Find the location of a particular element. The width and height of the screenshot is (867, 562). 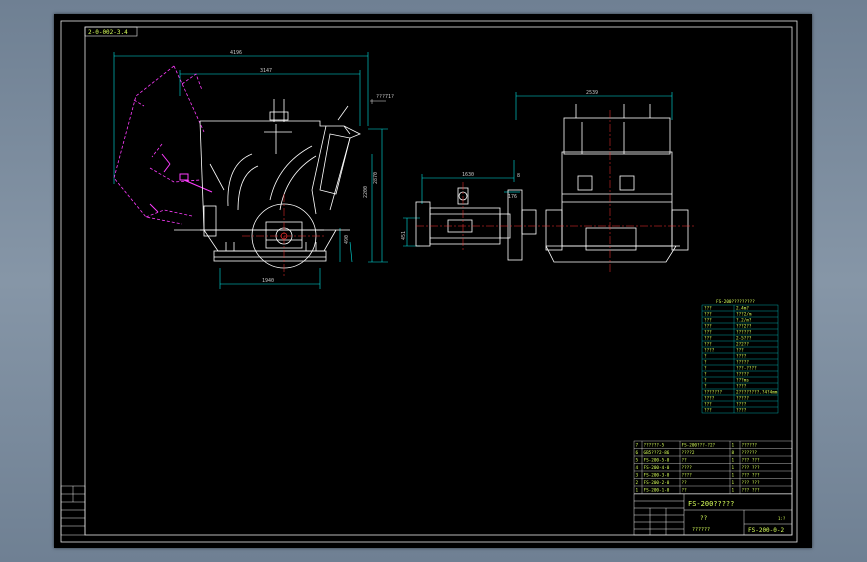

parts-cell: FS-200-3-0 is located at coordinates (657, 475).